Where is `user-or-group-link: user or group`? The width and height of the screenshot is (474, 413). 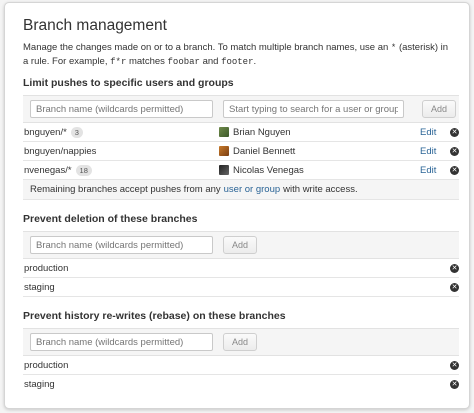 user-or-group-link: user or group is located at coordinates (252, 189).